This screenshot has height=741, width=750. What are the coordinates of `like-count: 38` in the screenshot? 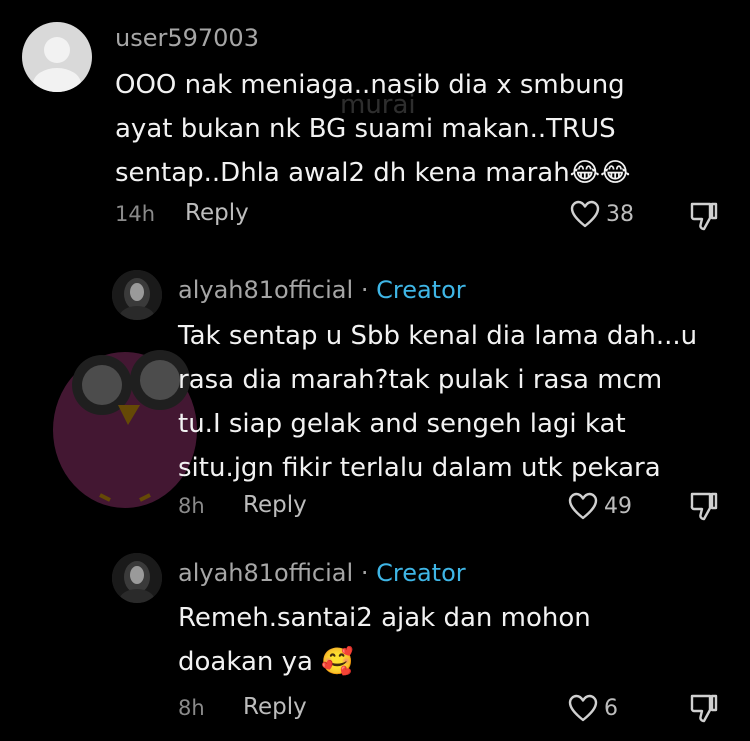 It's located at (620, 214).